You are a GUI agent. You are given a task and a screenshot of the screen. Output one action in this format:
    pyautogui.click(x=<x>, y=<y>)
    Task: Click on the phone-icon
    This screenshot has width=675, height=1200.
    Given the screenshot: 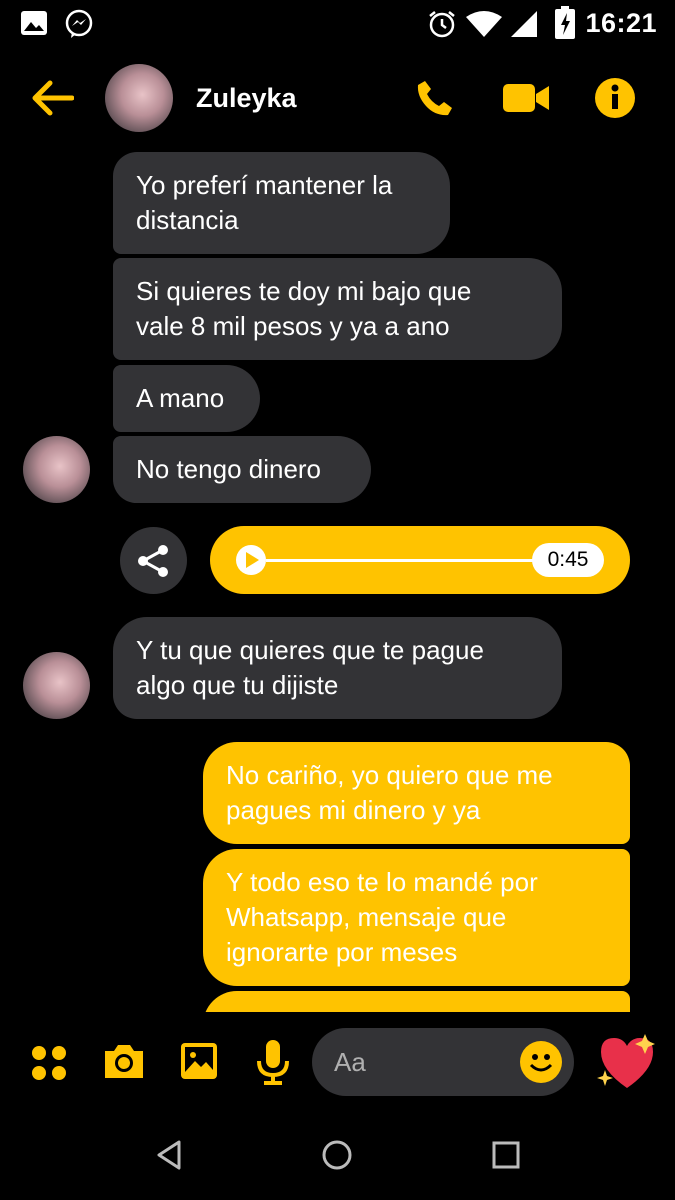 What is the action you would take?
    pyautogui.click(x=435, y=98)
    